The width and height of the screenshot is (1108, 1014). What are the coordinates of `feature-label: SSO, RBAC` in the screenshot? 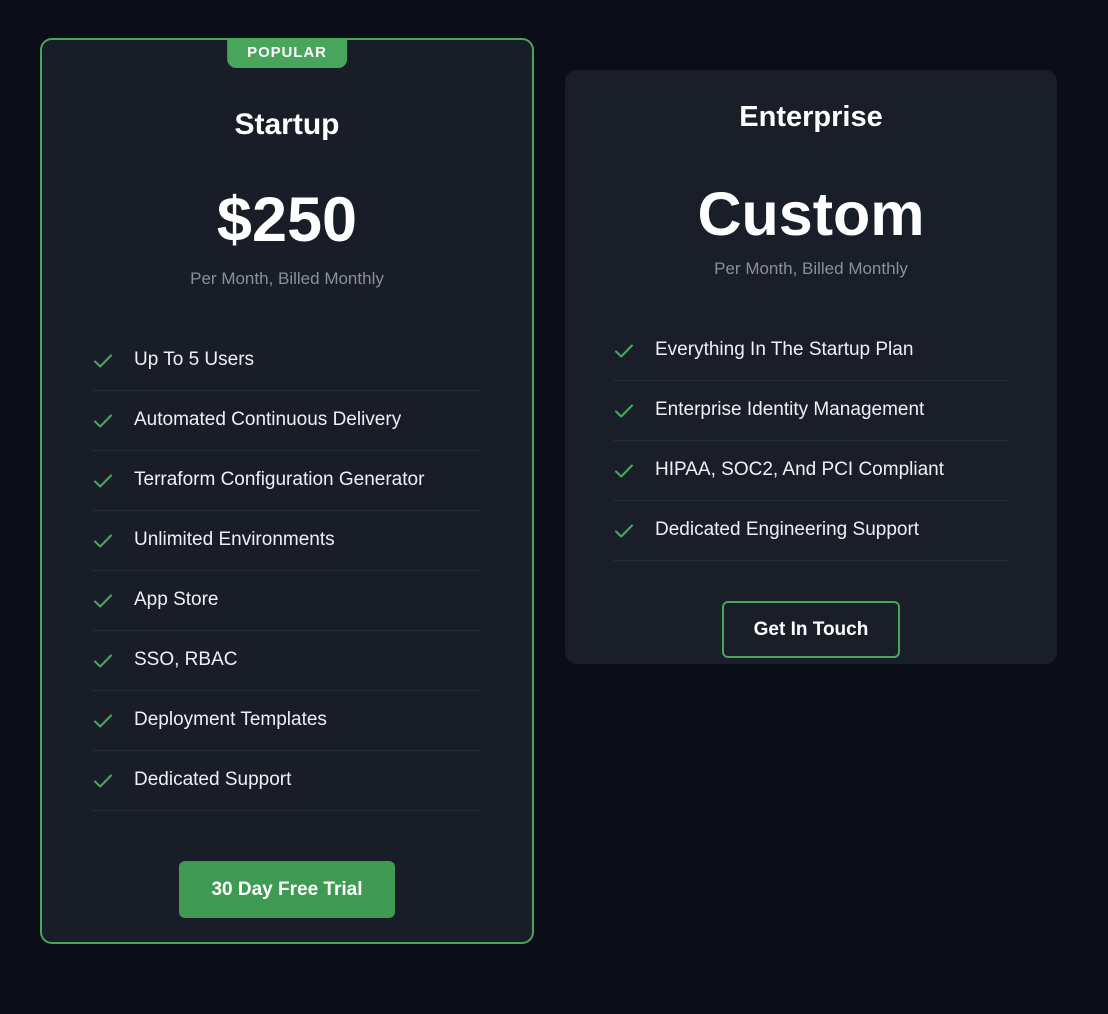 It's located at (186, 660).